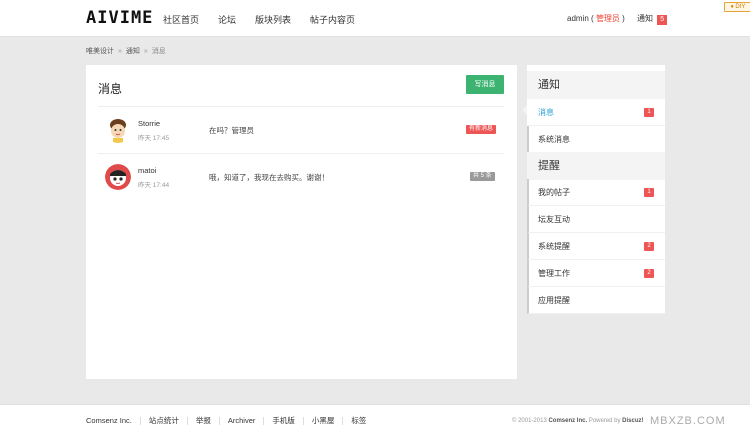 Image resolution: width=750 pixels, height=436 pixels. I want to click on user-info: admin ( 管理员 ), so click(596, 18).